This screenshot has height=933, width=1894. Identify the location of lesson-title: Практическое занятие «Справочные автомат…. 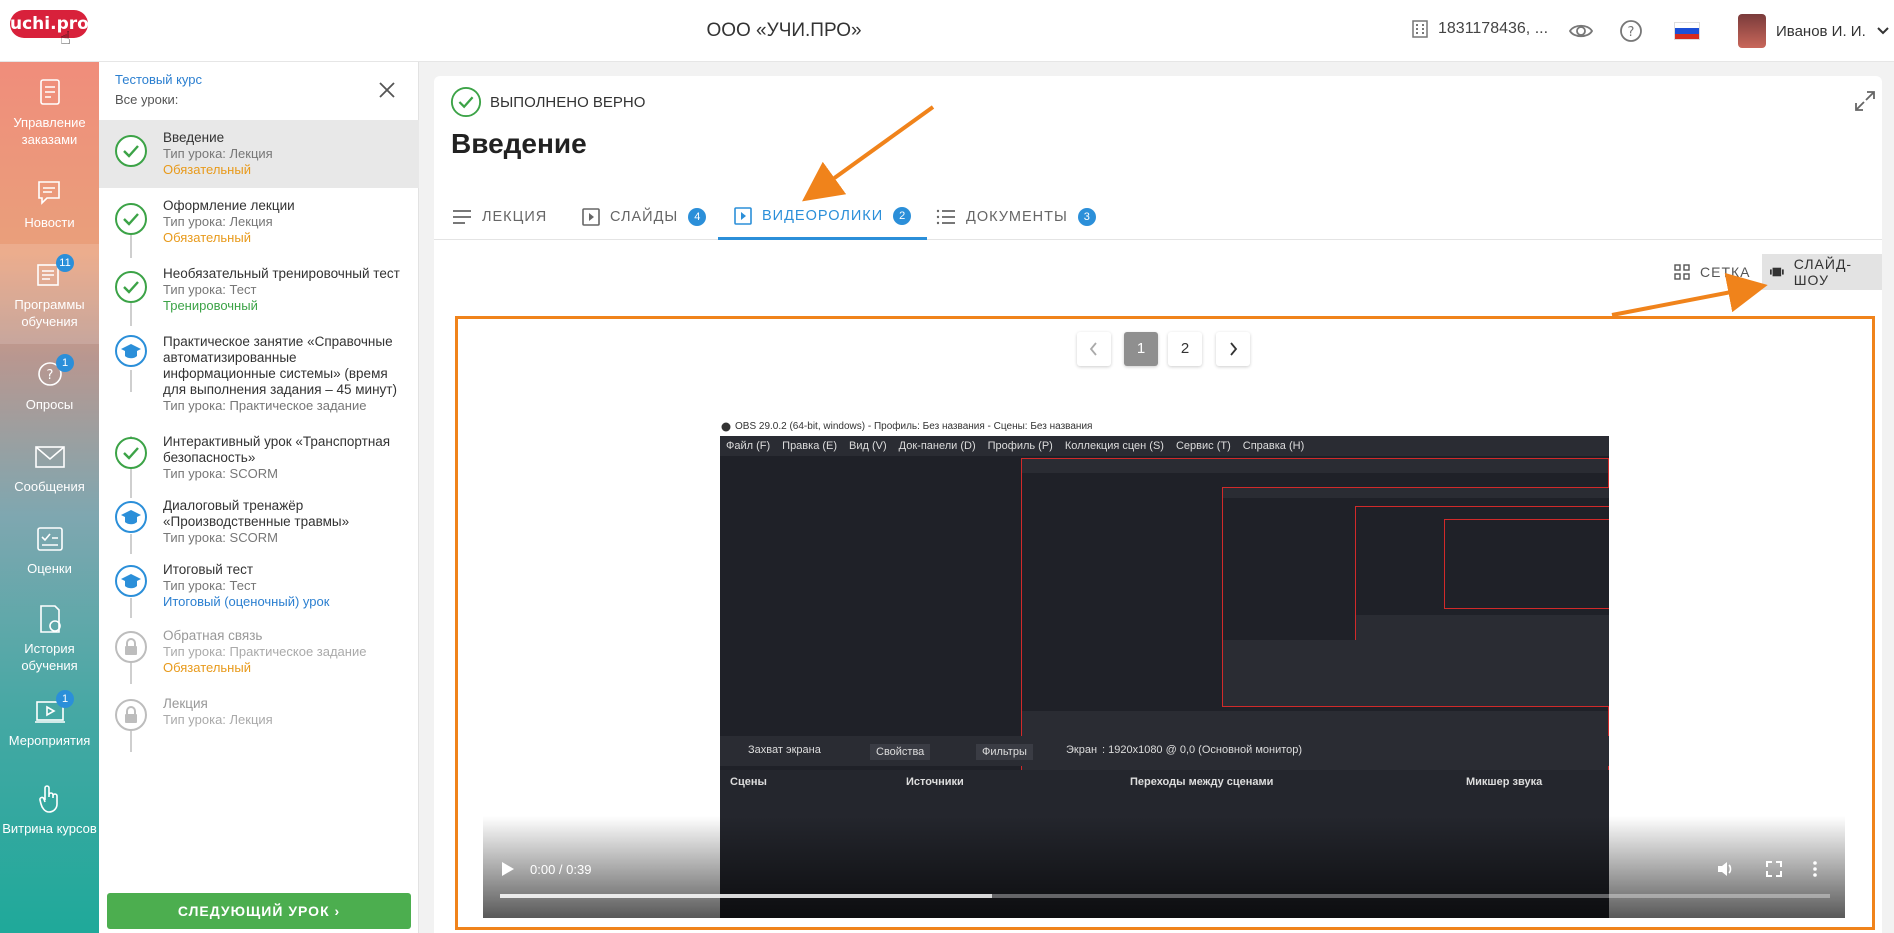
(280, 365).